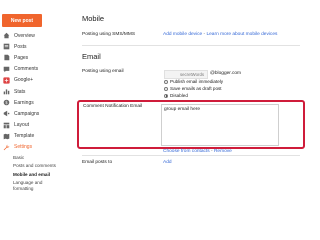  I want to click on radio-dot-selected, so click(166, 95).